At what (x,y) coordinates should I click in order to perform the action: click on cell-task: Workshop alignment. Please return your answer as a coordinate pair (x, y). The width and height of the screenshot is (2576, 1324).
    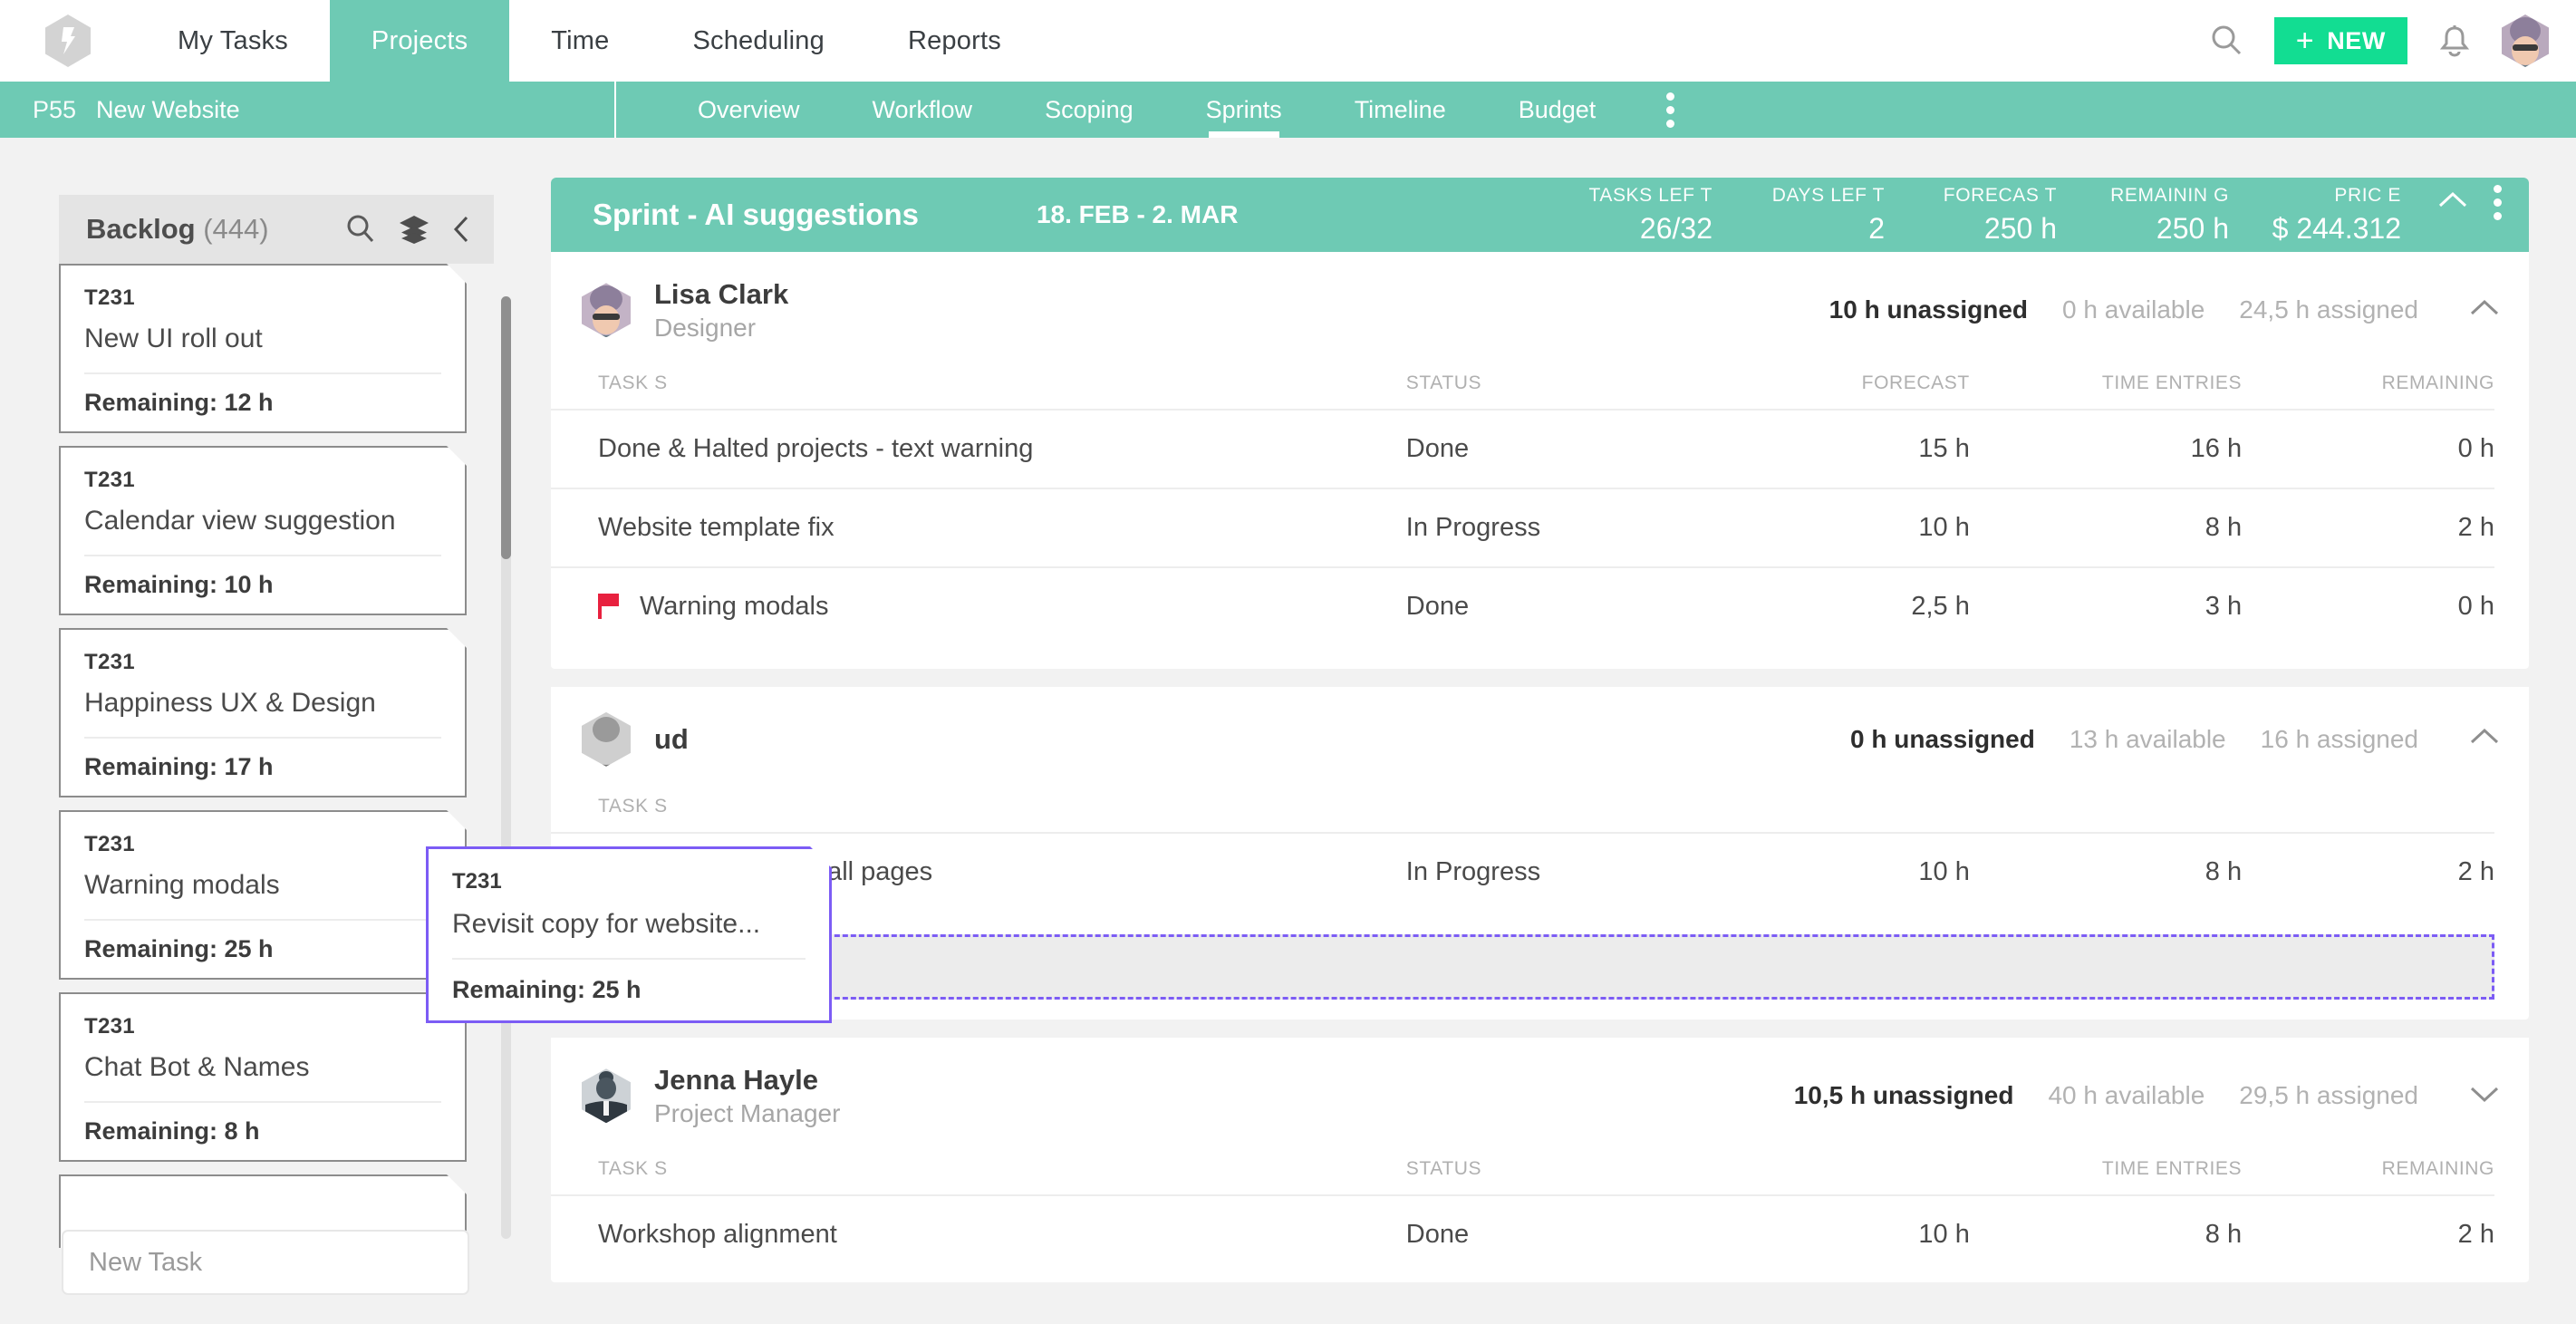
    Looking at the image, I should click on (978, 1234).